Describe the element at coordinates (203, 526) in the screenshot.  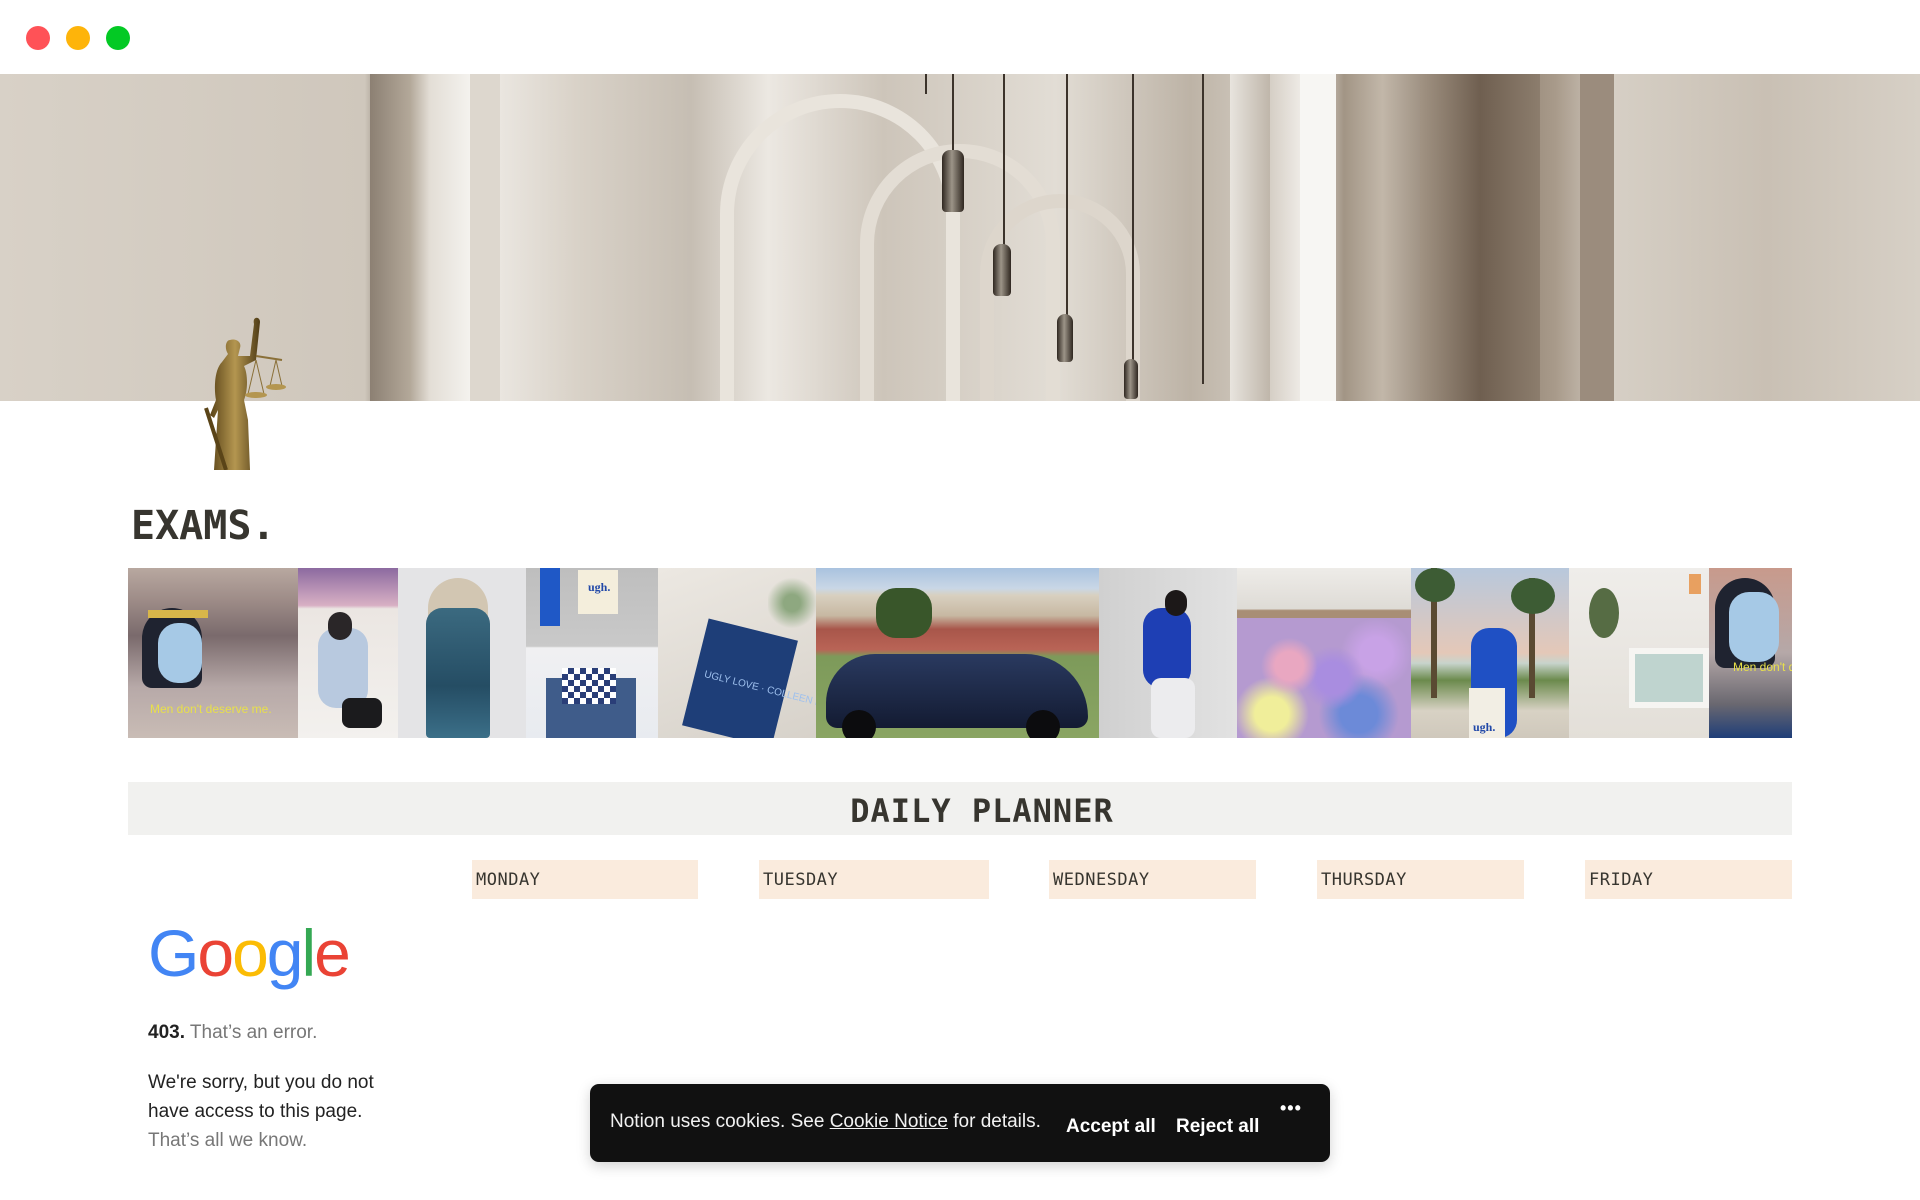
I see `page-title: EXAMS.` at that location.